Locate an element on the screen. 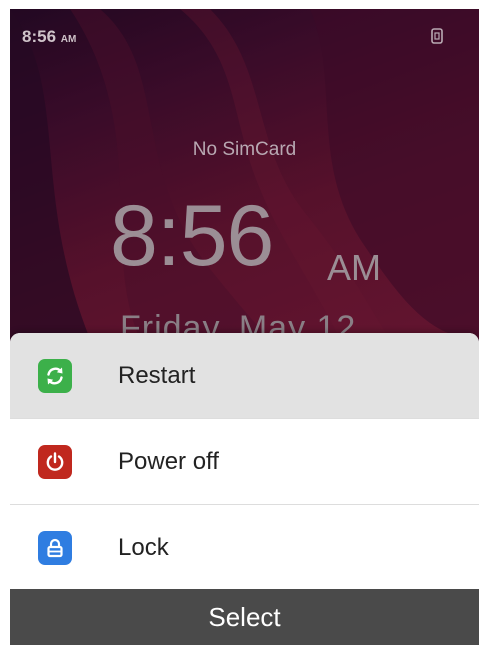  status-bar-time: 8:56 AM is located at coordinates (49, 37).